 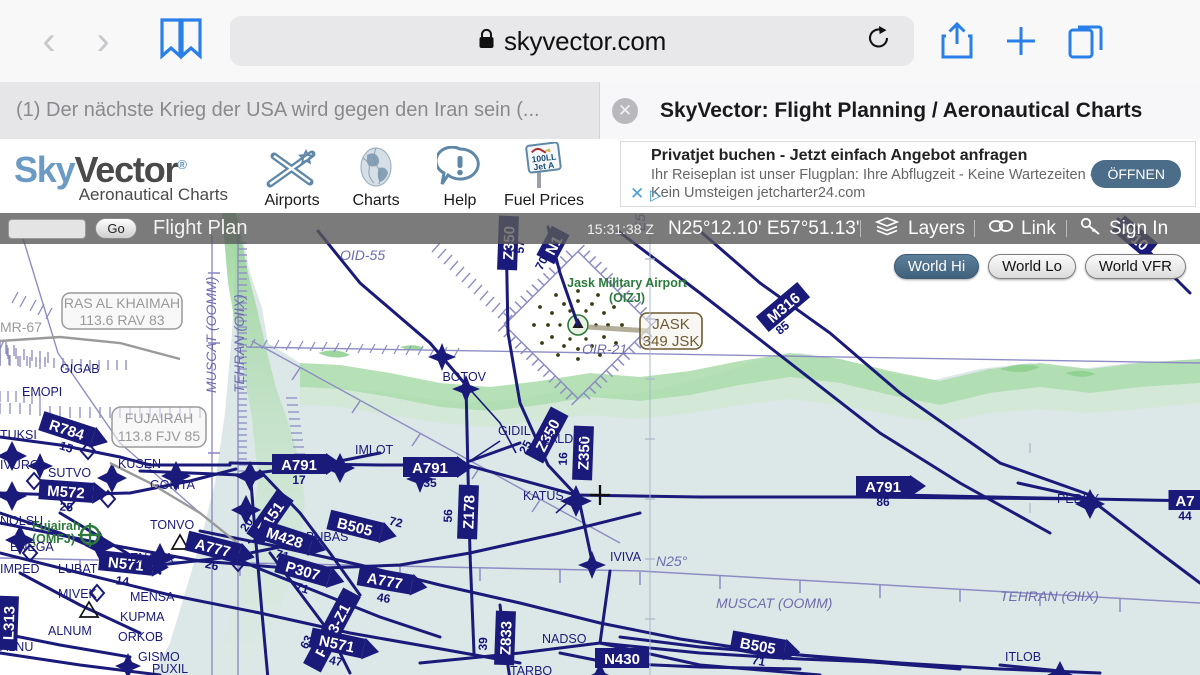 What do you see at coordinates (505, 638) in the screenshot?
I see `airway-banner: Z833` at bounding box center [505, 638].